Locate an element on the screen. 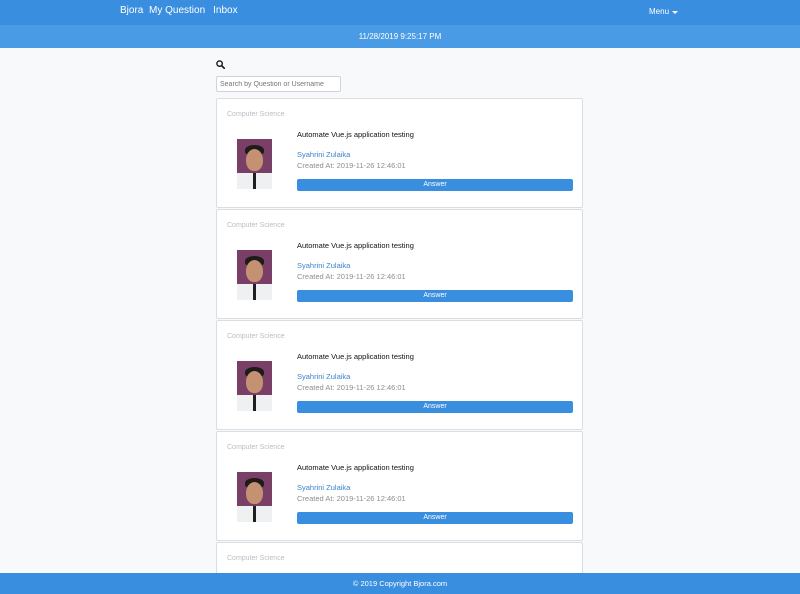 Image resolution: width=800 pixels, height=594 pixels. search-input is located at coordinates (278, 84).